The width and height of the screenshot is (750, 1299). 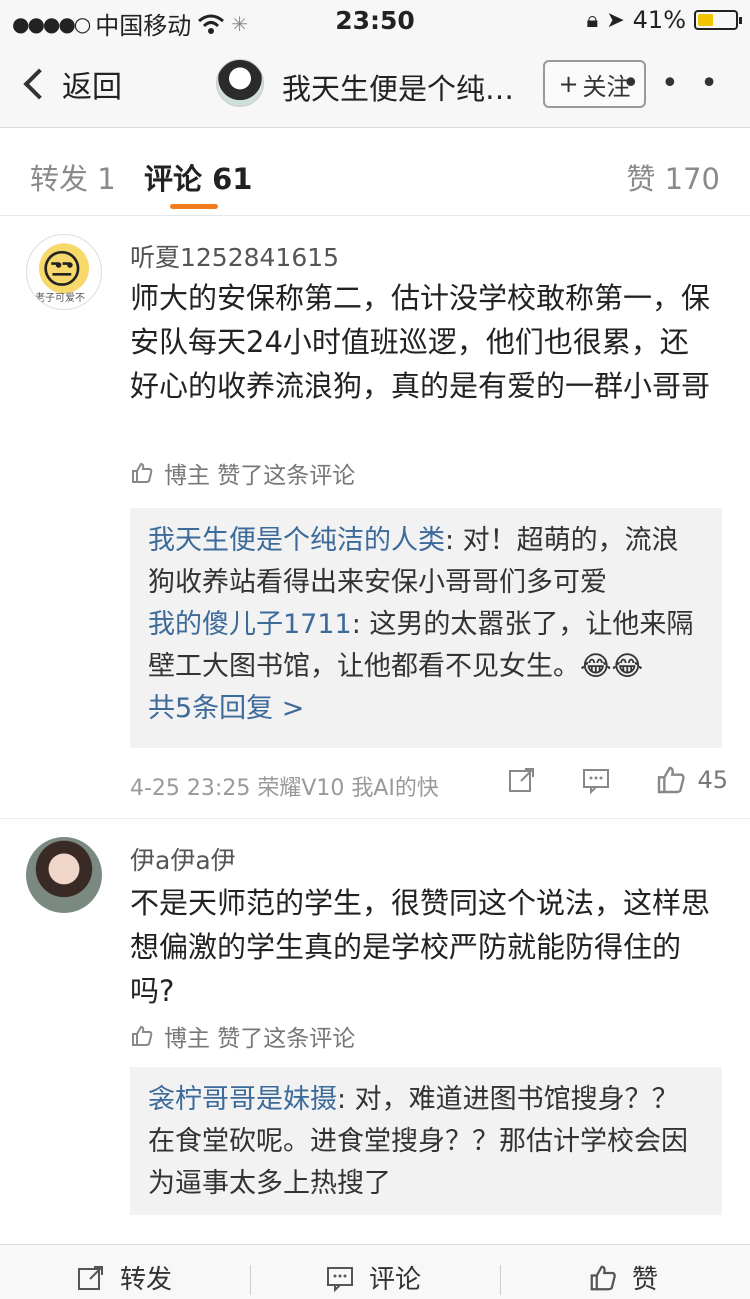 I want to click on status-right: 🔒︎ ➤ 41%, so click(x=664, y=20).